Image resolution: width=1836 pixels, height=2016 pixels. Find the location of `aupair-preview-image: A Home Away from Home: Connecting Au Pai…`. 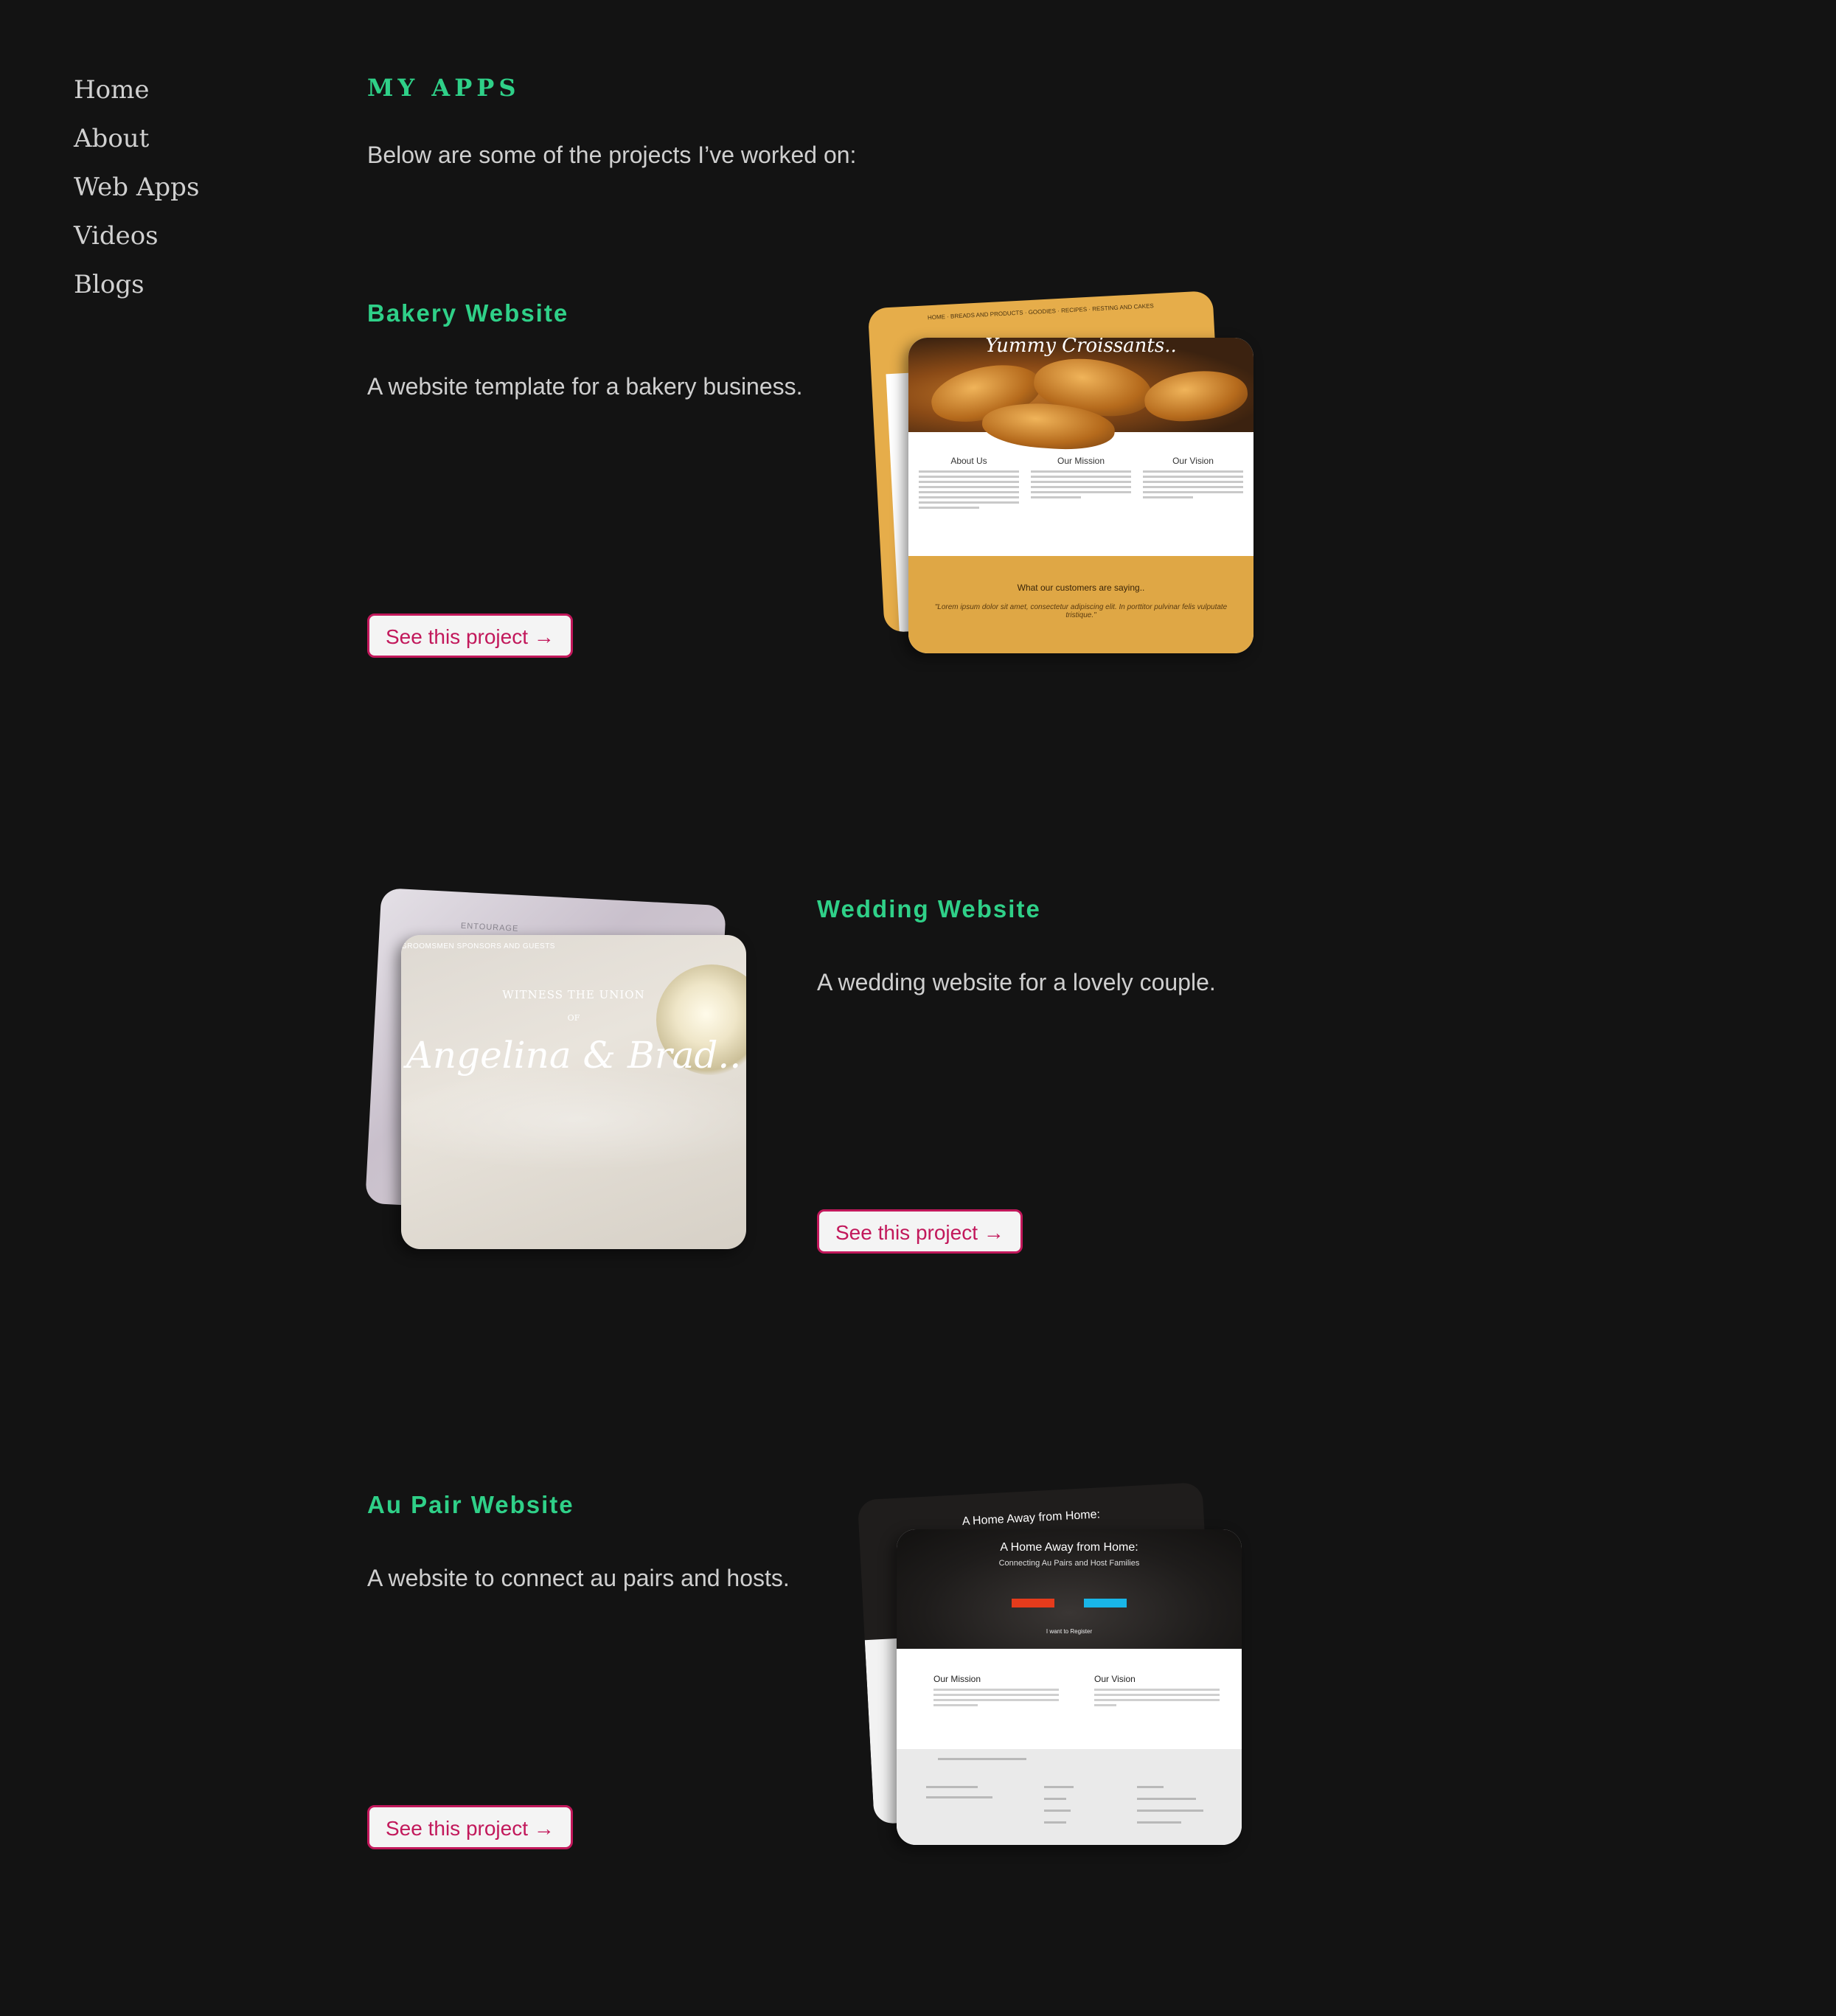

aupair-preview-image: A Home Away from Home: Connecting Au Pai… is located at coordinates (1069, 1687).